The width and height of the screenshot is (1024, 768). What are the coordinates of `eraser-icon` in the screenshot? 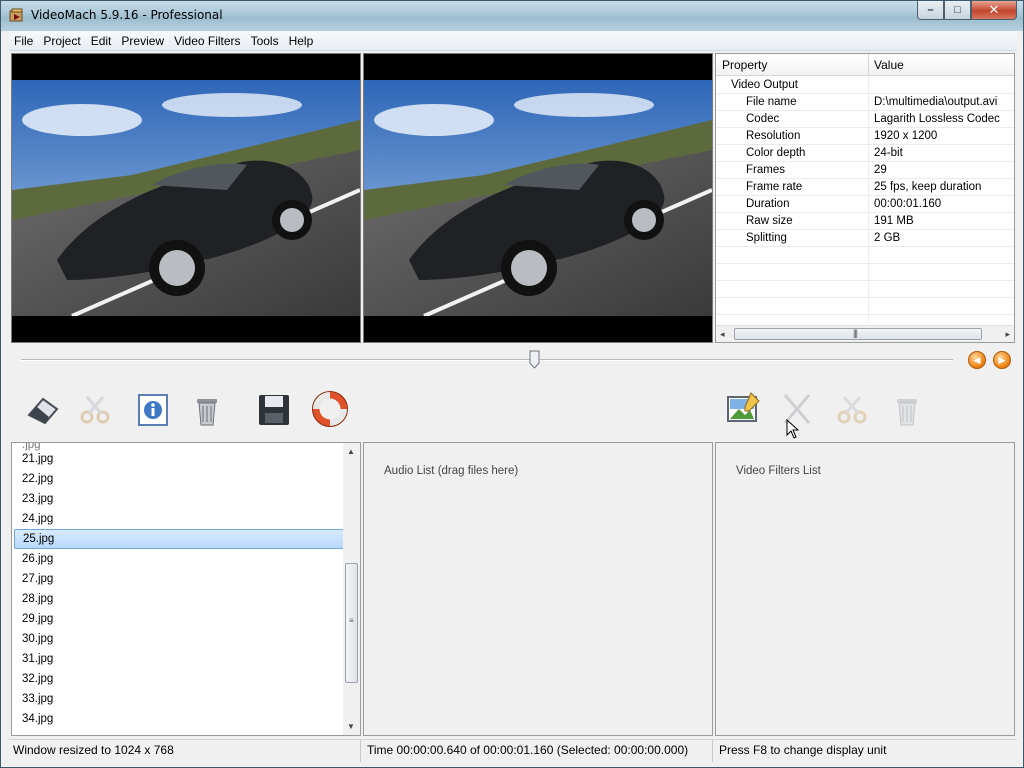 It's located at (43, 409).